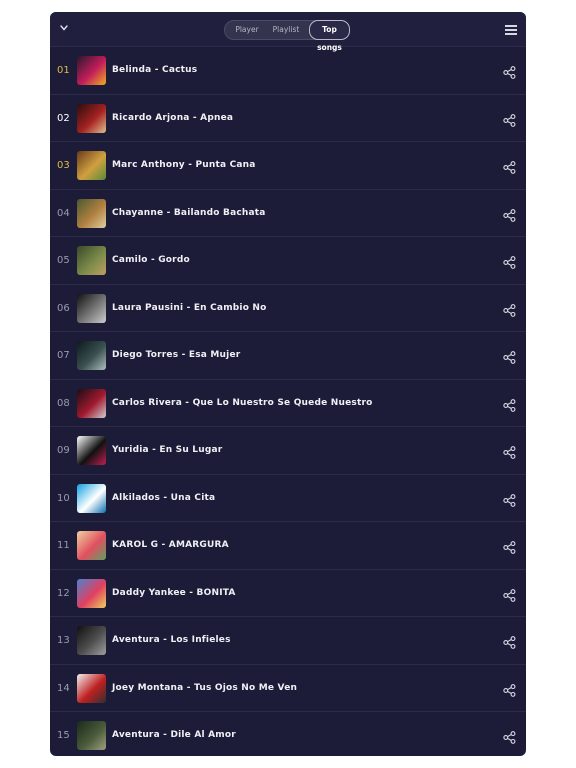  What do you see at coordinates (64, 28) in the screenshot?
I see `chevron-down-icon` at bounding box center [64, 28].